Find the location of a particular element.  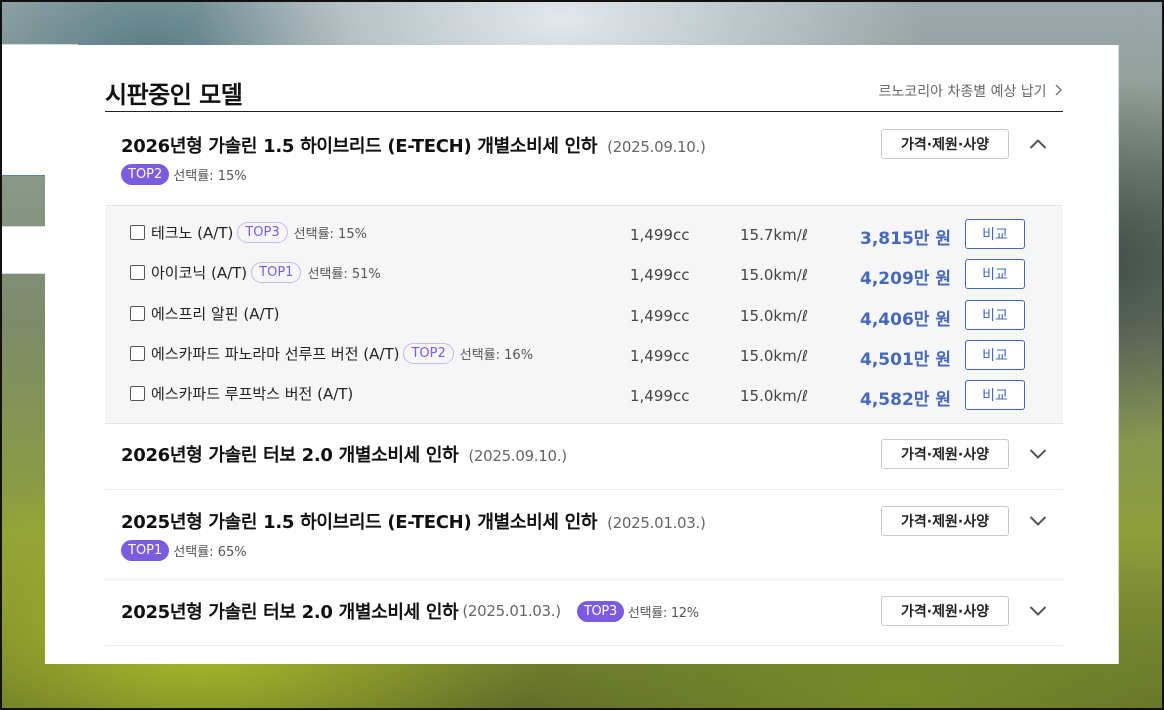

collapse-toggle is located at coordinates (1038, 144).